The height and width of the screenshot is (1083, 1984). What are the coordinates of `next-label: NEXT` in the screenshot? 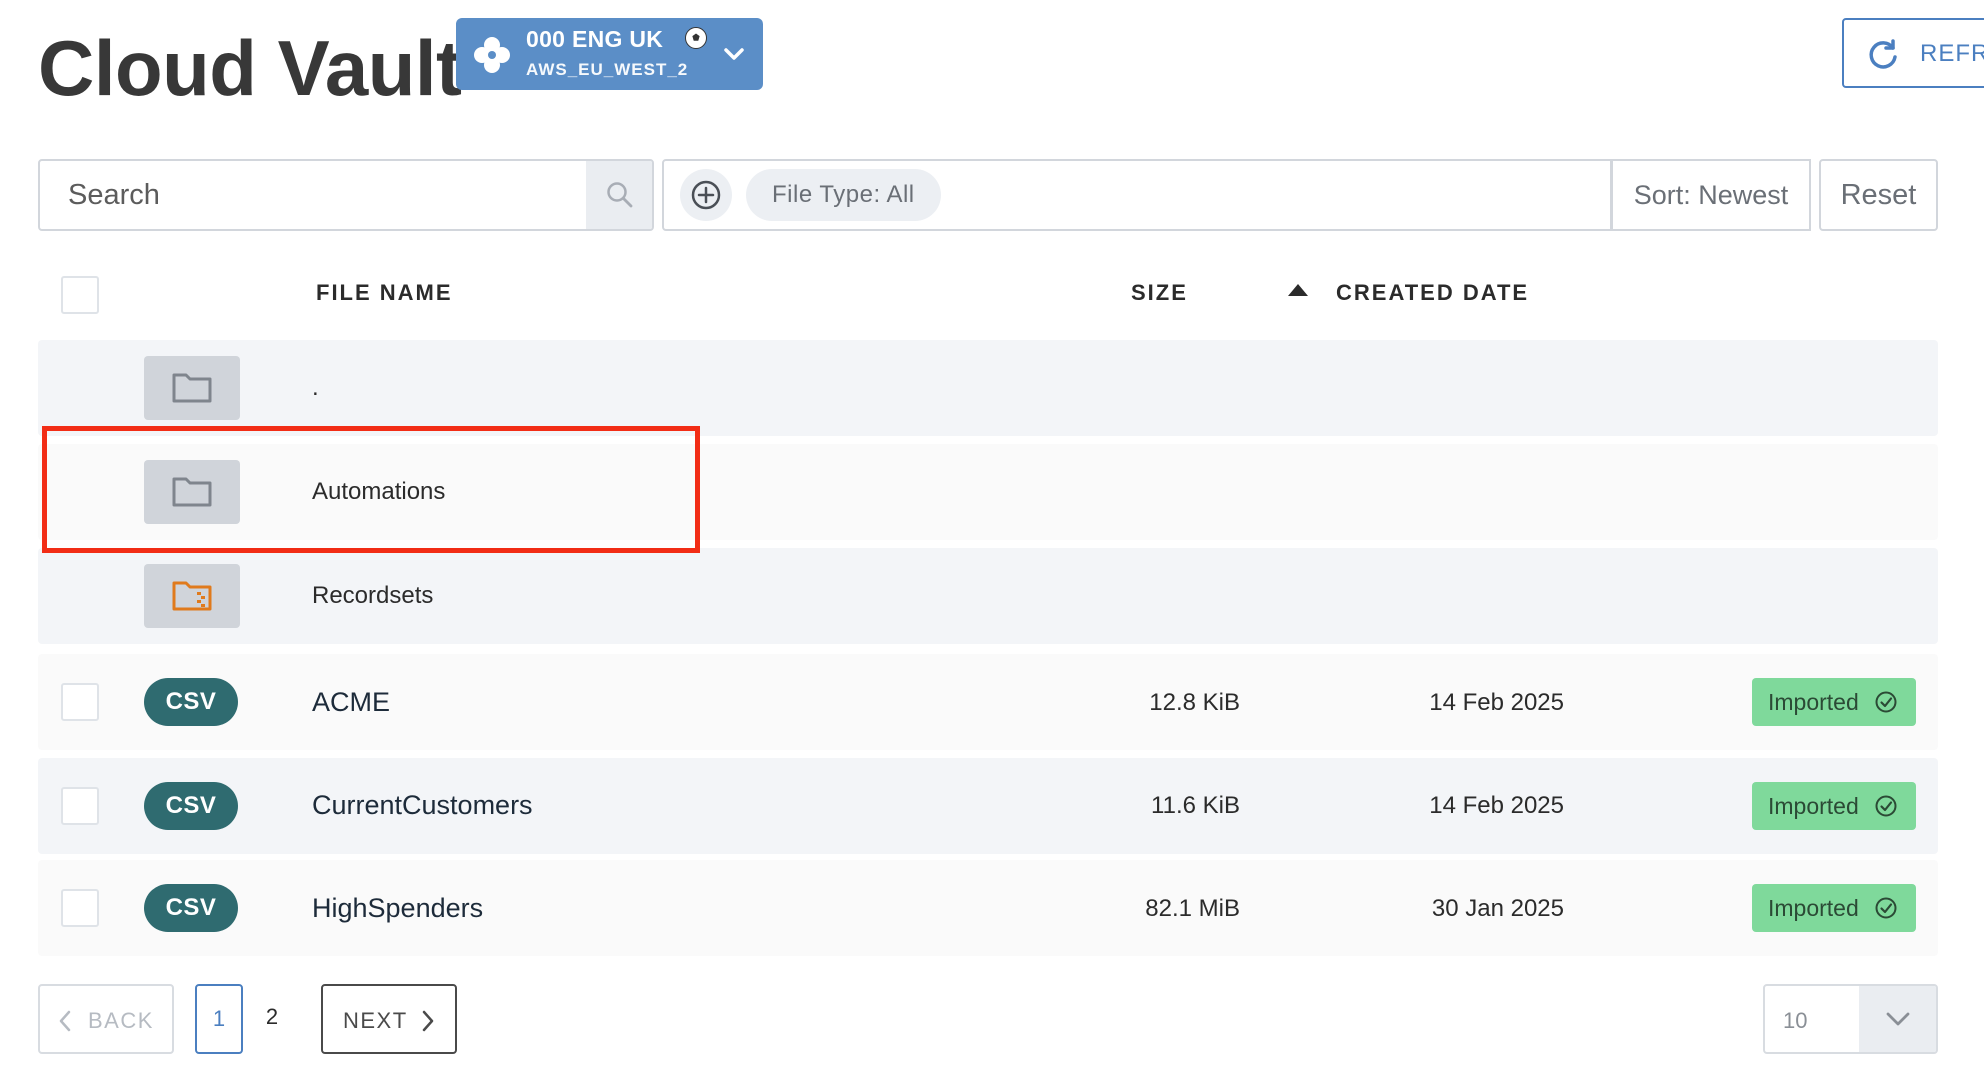 It's located at (375, 1020).